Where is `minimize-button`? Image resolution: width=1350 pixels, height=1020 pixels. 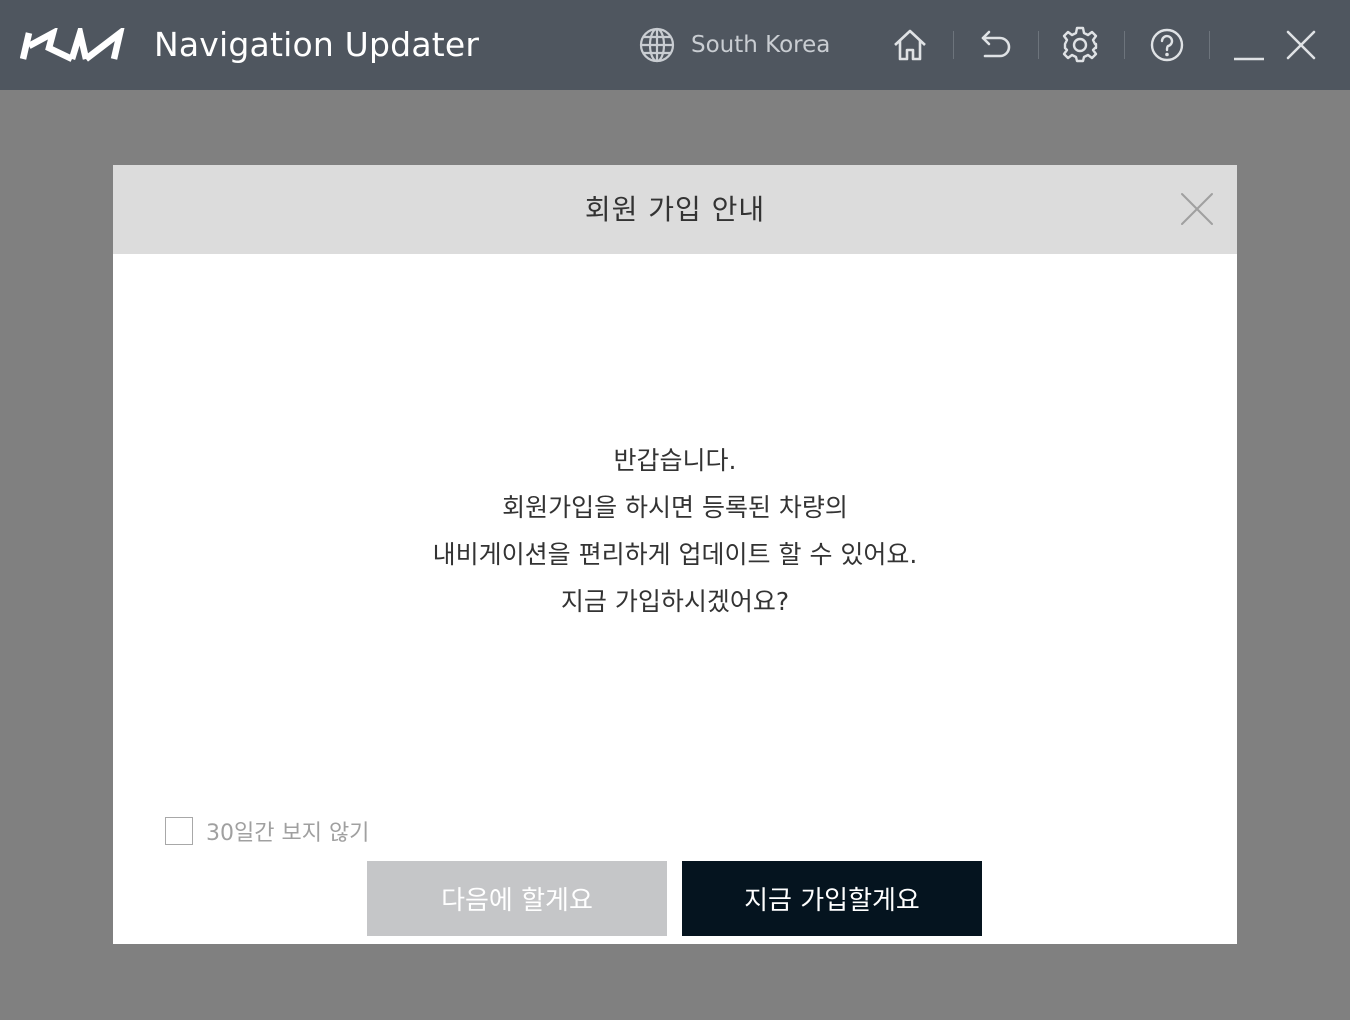
minimize-button is located at coordinates (1248, 45).